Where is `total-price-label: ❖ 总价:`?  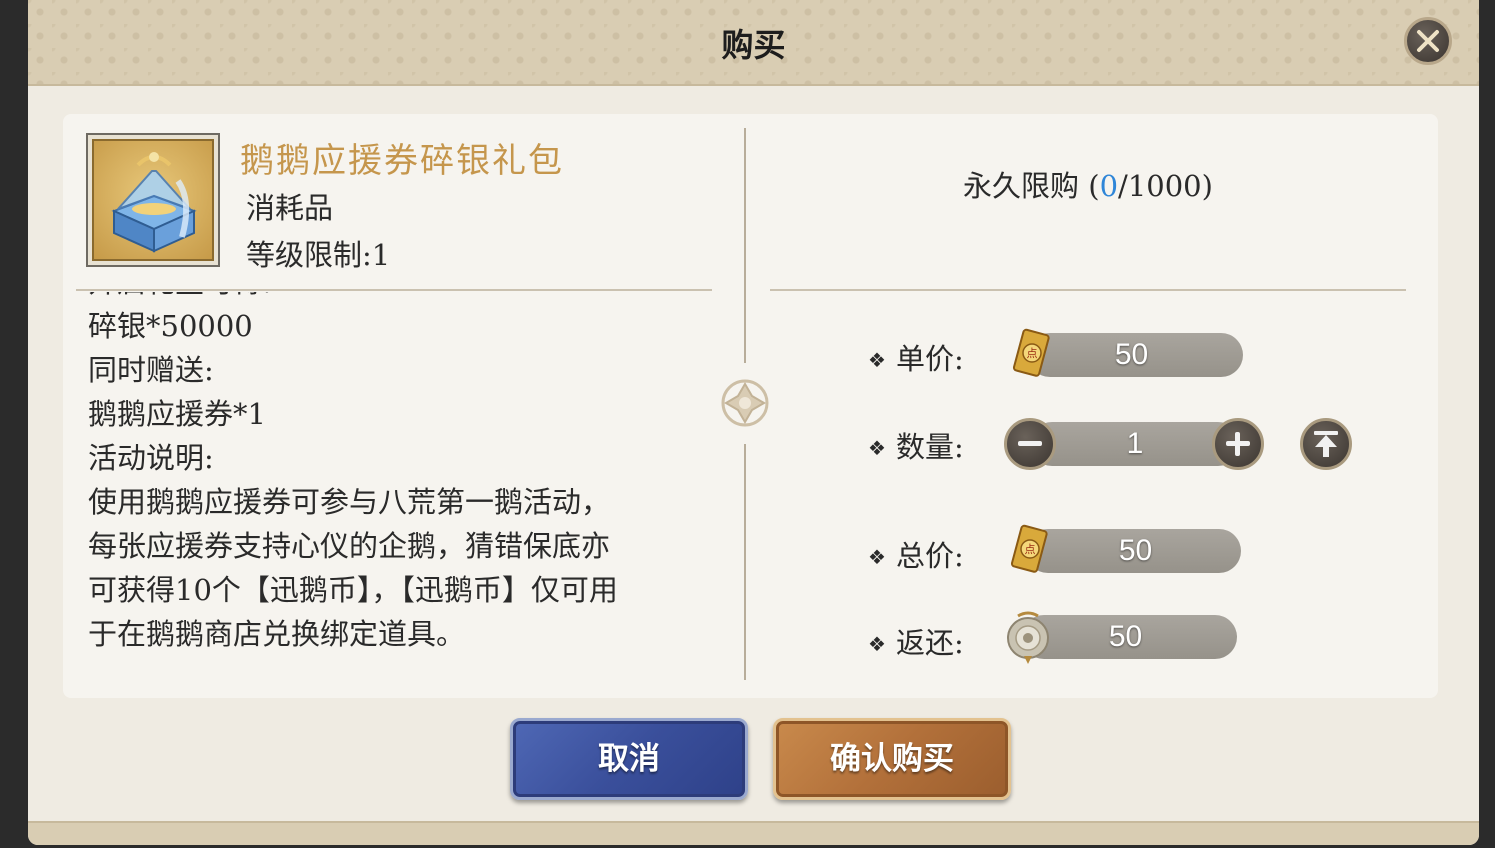
total-price-label: ❖ 总价: is located at coordinates (916, 554).